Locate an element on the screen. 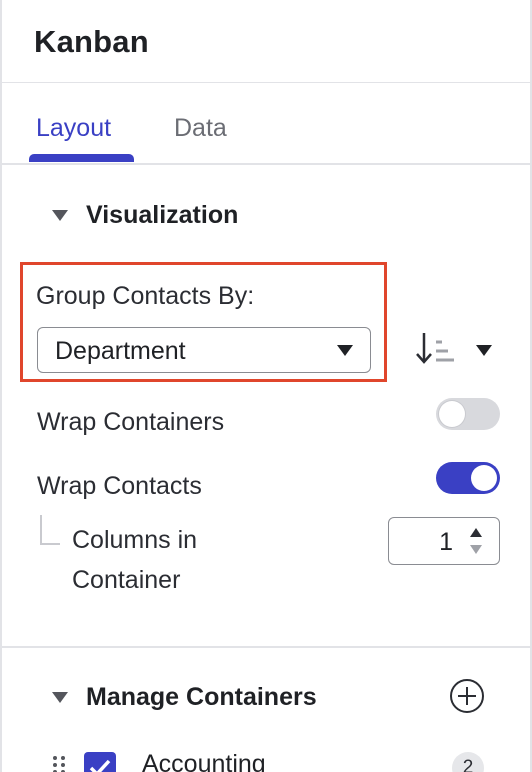 This screenshot has height=772, width=532. visualization-section-toggle: Visualization is located at coordinates (145, 215).